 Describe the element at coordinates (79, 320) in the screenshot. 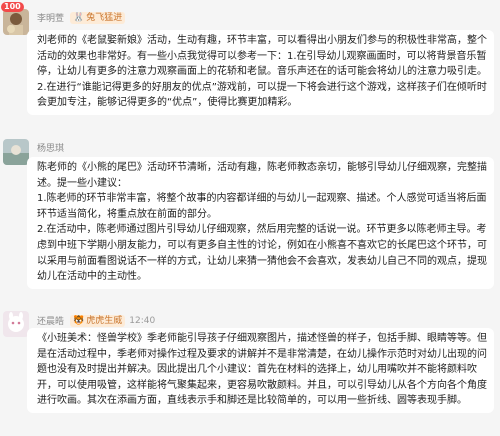

I see `tiger-icon: 🐯` at that location.